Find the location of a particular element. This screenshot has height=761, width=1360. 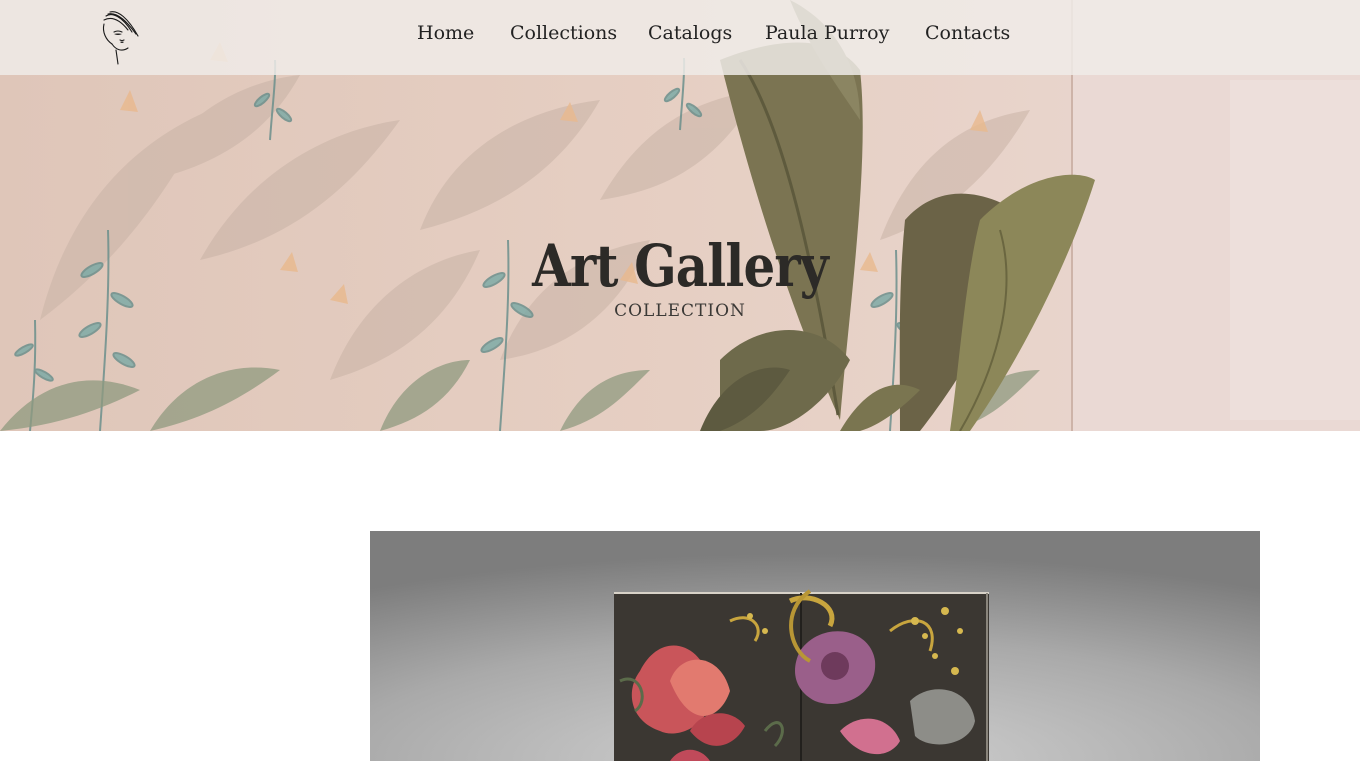

nav-home-link: Home is located at coordinates (445, 33).